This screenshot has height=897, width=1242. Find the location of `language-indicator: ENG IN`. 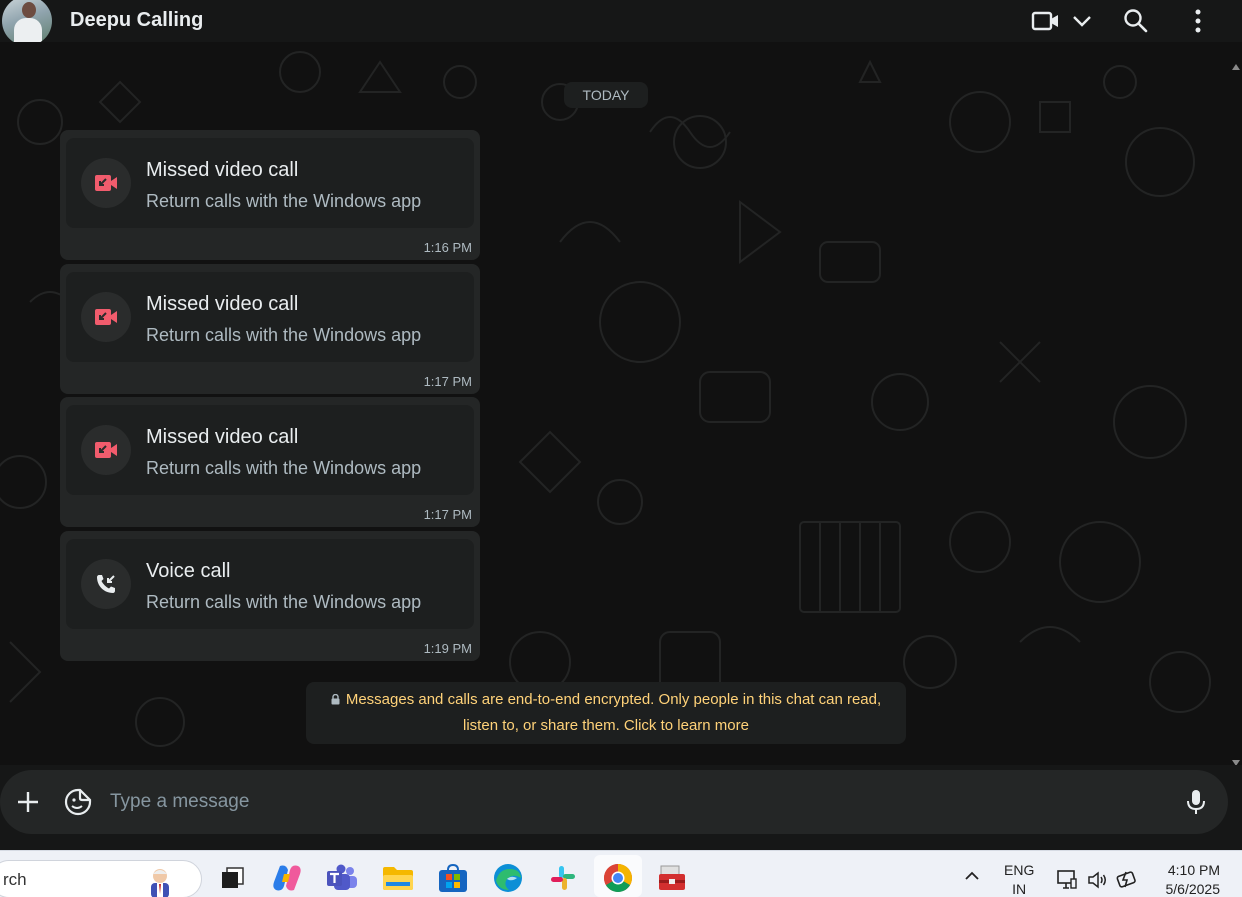

language-indicator: ENG IN is located at coordinates (1019, 879).